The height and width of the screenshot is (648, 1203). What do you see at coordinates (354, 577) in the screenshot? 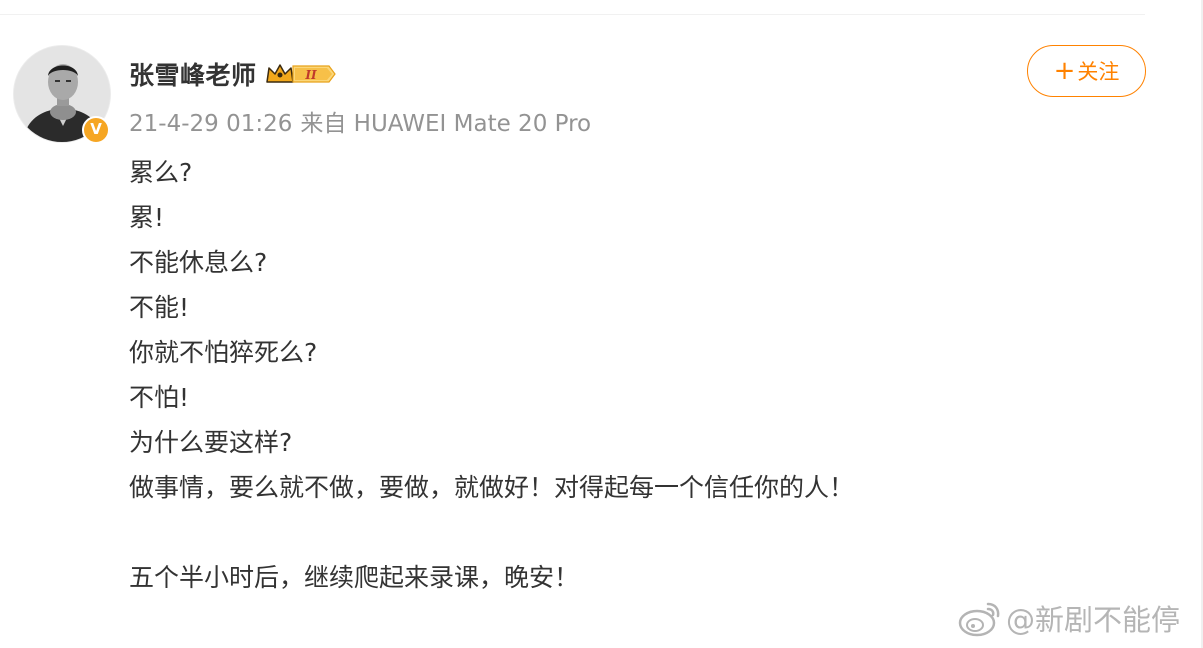
I see `post-line: 五个半小时后，继续爬起来录课，晚安！` at bounding box center [354, 577].